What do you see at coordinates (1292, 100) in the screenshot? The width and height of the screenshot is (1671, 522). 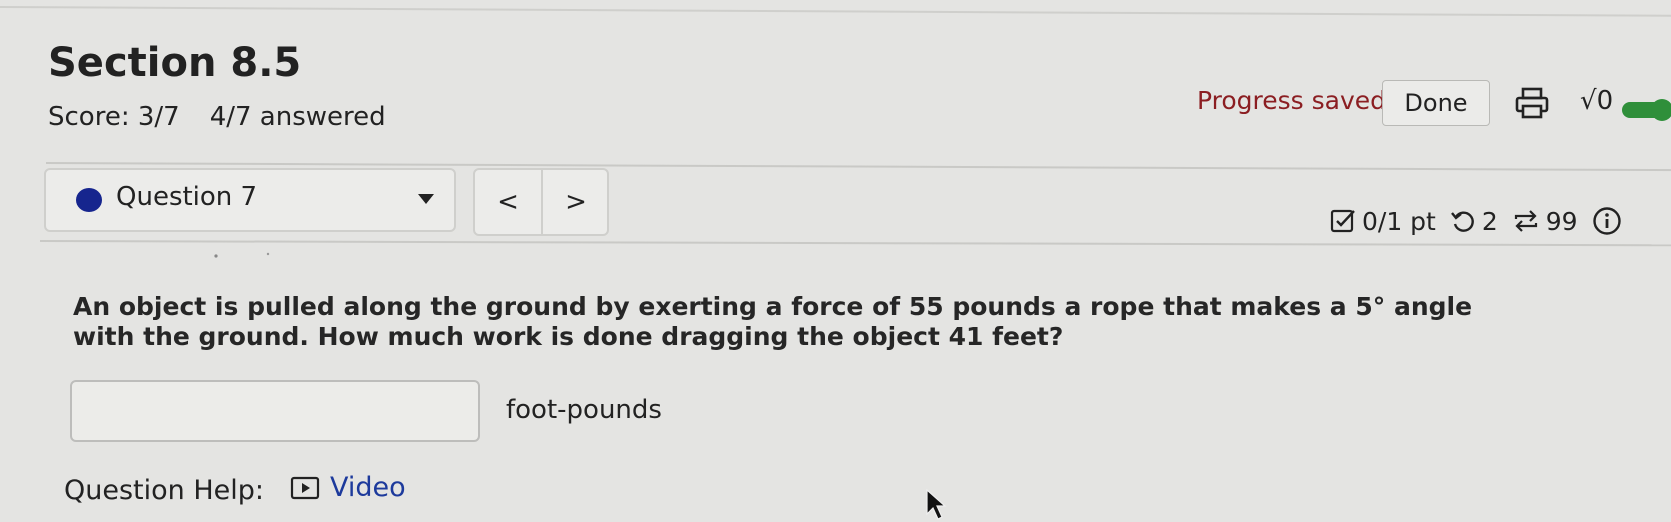 I see `progress-status: Progress saved` at bounding box center [1292, 100].